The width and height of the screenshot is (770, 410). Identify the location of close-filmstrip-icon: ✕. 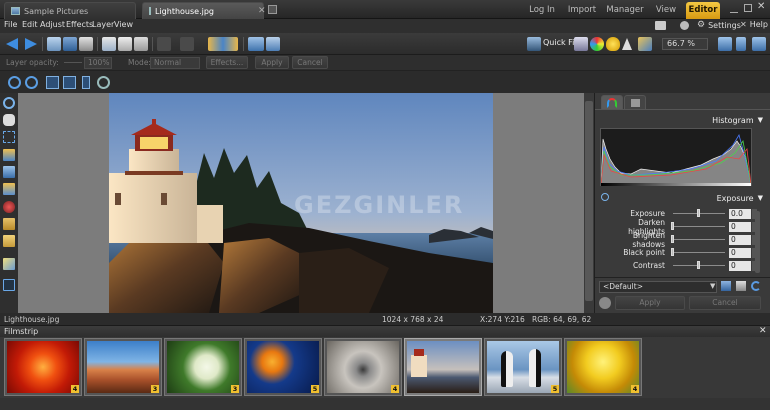
(763, 331).